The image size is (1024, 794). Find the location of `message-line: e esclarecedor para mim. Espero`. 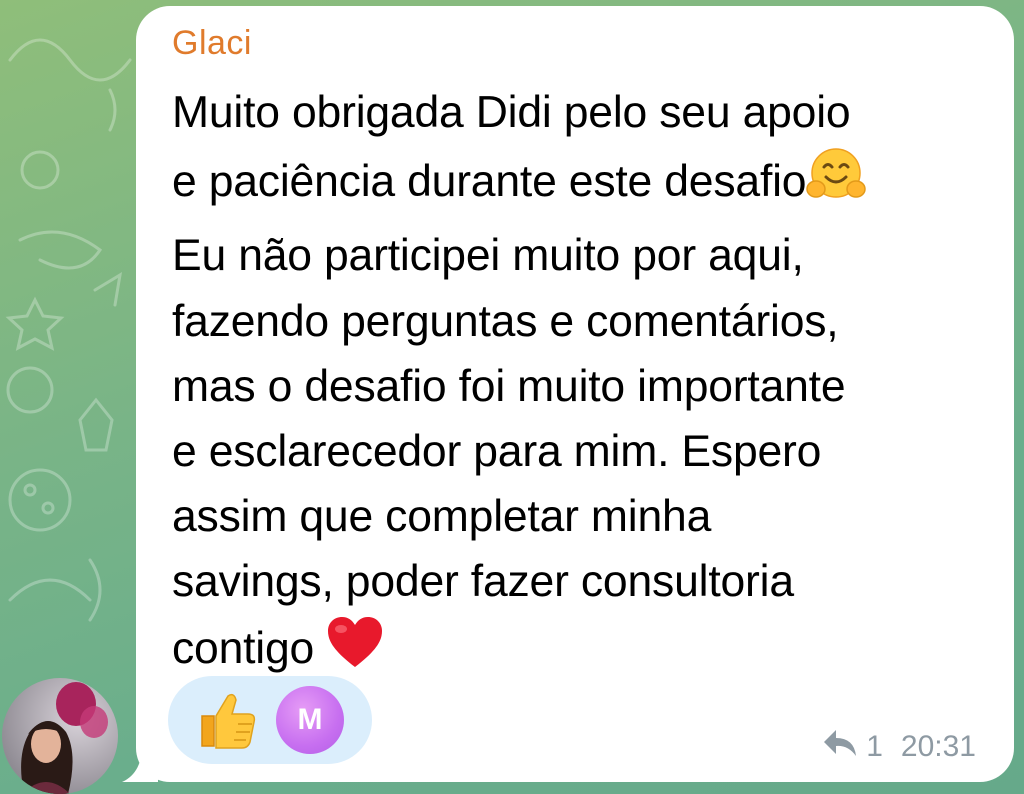

message-line: e esclarecedor para mim. Espero is located at coordinates (587, 451).